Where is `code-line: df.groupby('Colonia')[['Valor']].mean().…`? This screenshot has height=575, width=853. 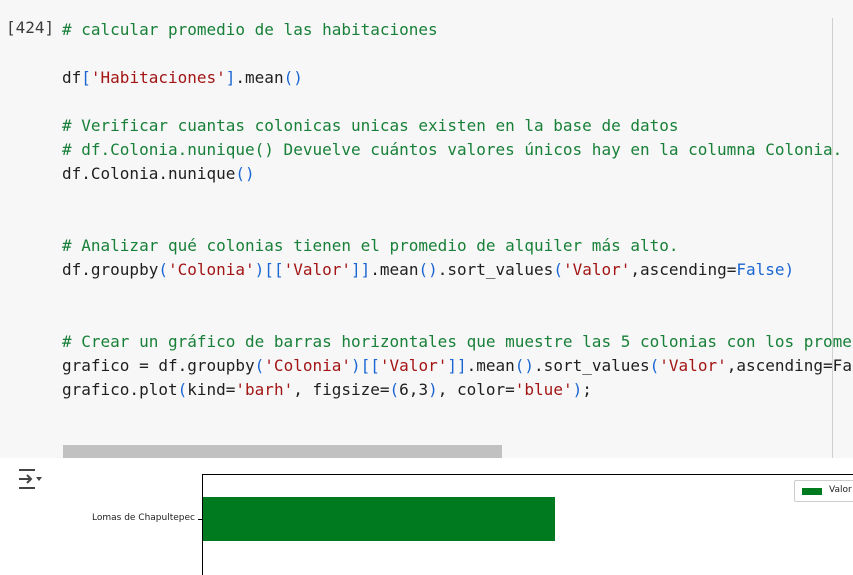
code-line: df.groupby('Colonia')[['Valor']].mean().… is located at coordinates (428, 269).